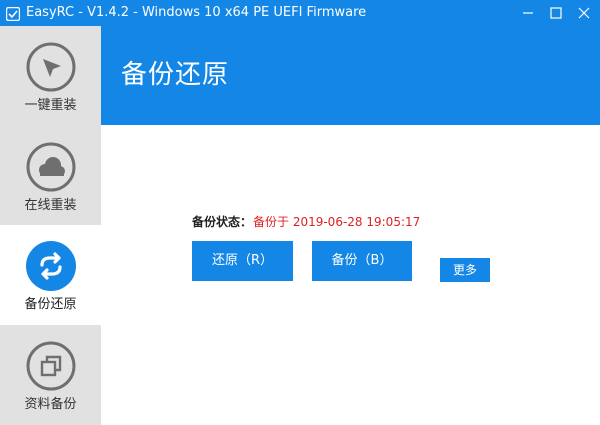 The image size is (600, 425). What do you see at coordinates (465, 270) in the screenshot?
I see `more-button: 更多` at bounding box center [465, 270].